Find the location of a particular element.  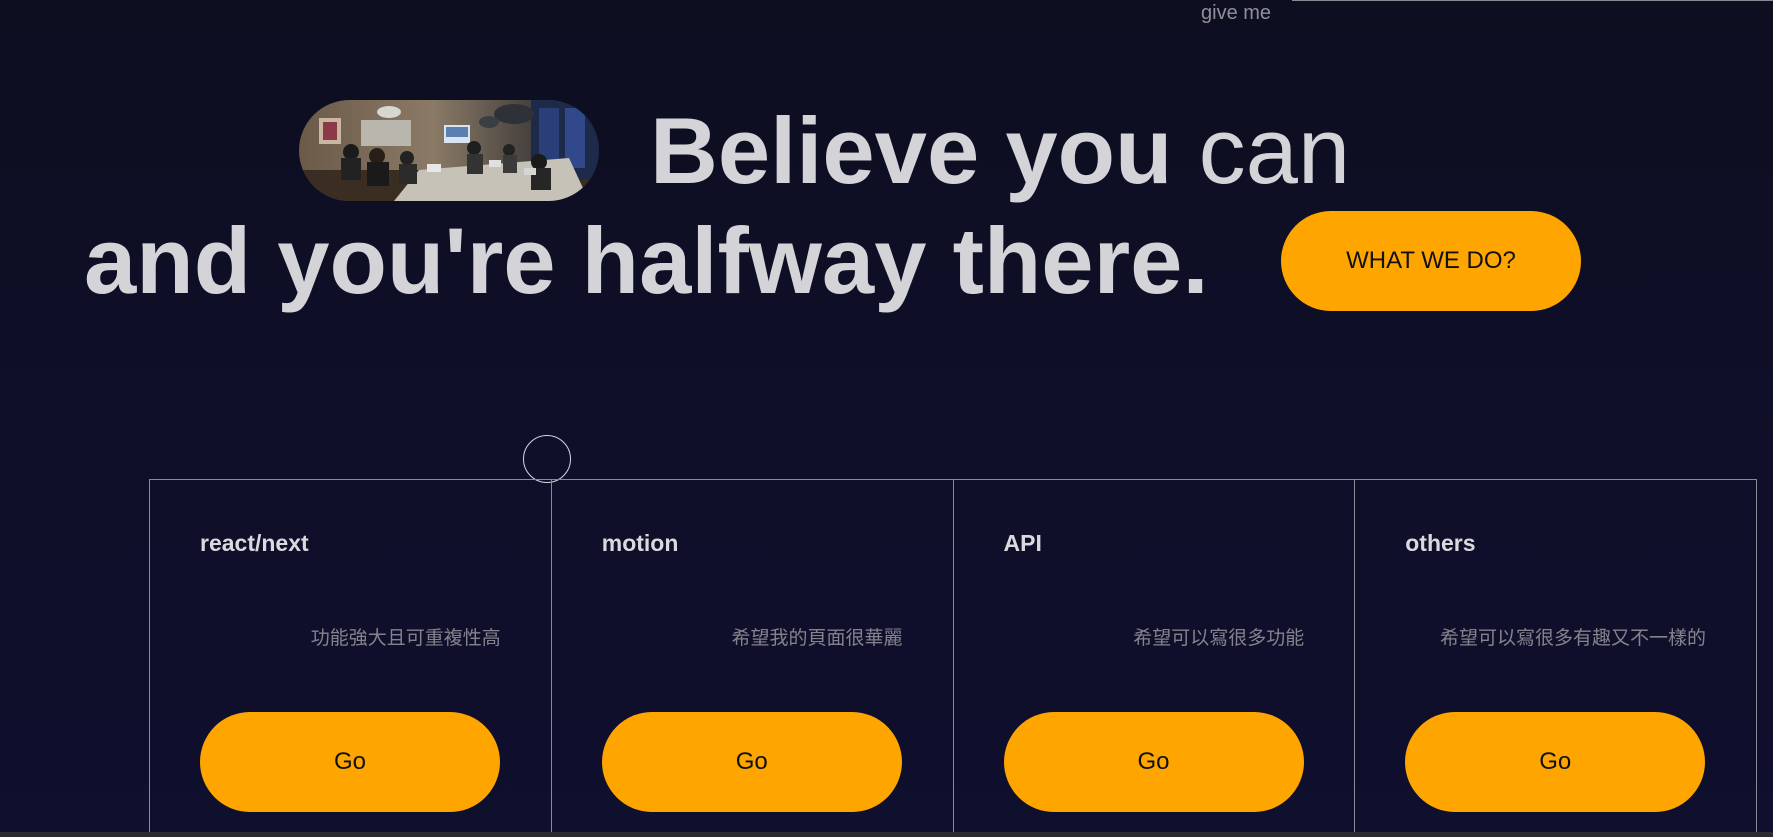

hero-headline-bold: Believe you is located at coordinates (911, 150).